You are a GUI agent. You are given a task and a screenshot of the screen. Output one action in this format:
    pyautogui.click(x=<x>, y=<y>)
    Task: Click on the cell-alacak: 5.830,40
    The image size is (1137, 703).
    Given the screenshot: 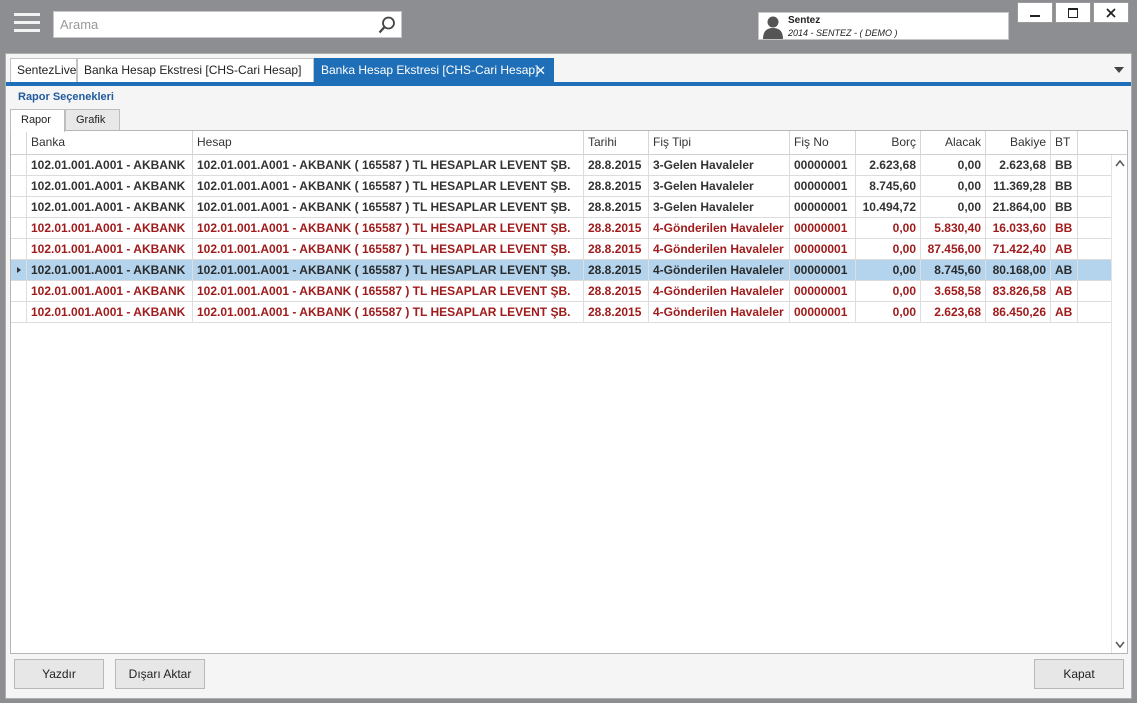 What is the action you would take?
    pyautogui.click(x=953, y=228)
    